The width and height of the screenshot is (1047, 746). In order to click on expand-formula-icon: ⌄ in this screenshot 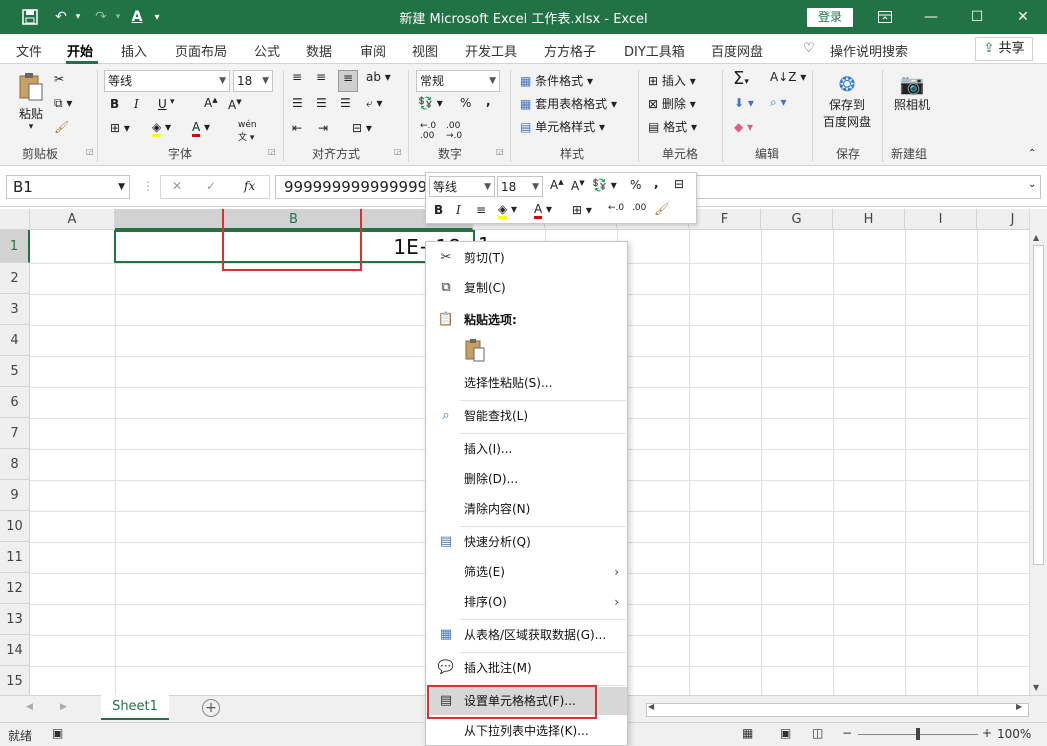, I will do `click(1032, 184)`.